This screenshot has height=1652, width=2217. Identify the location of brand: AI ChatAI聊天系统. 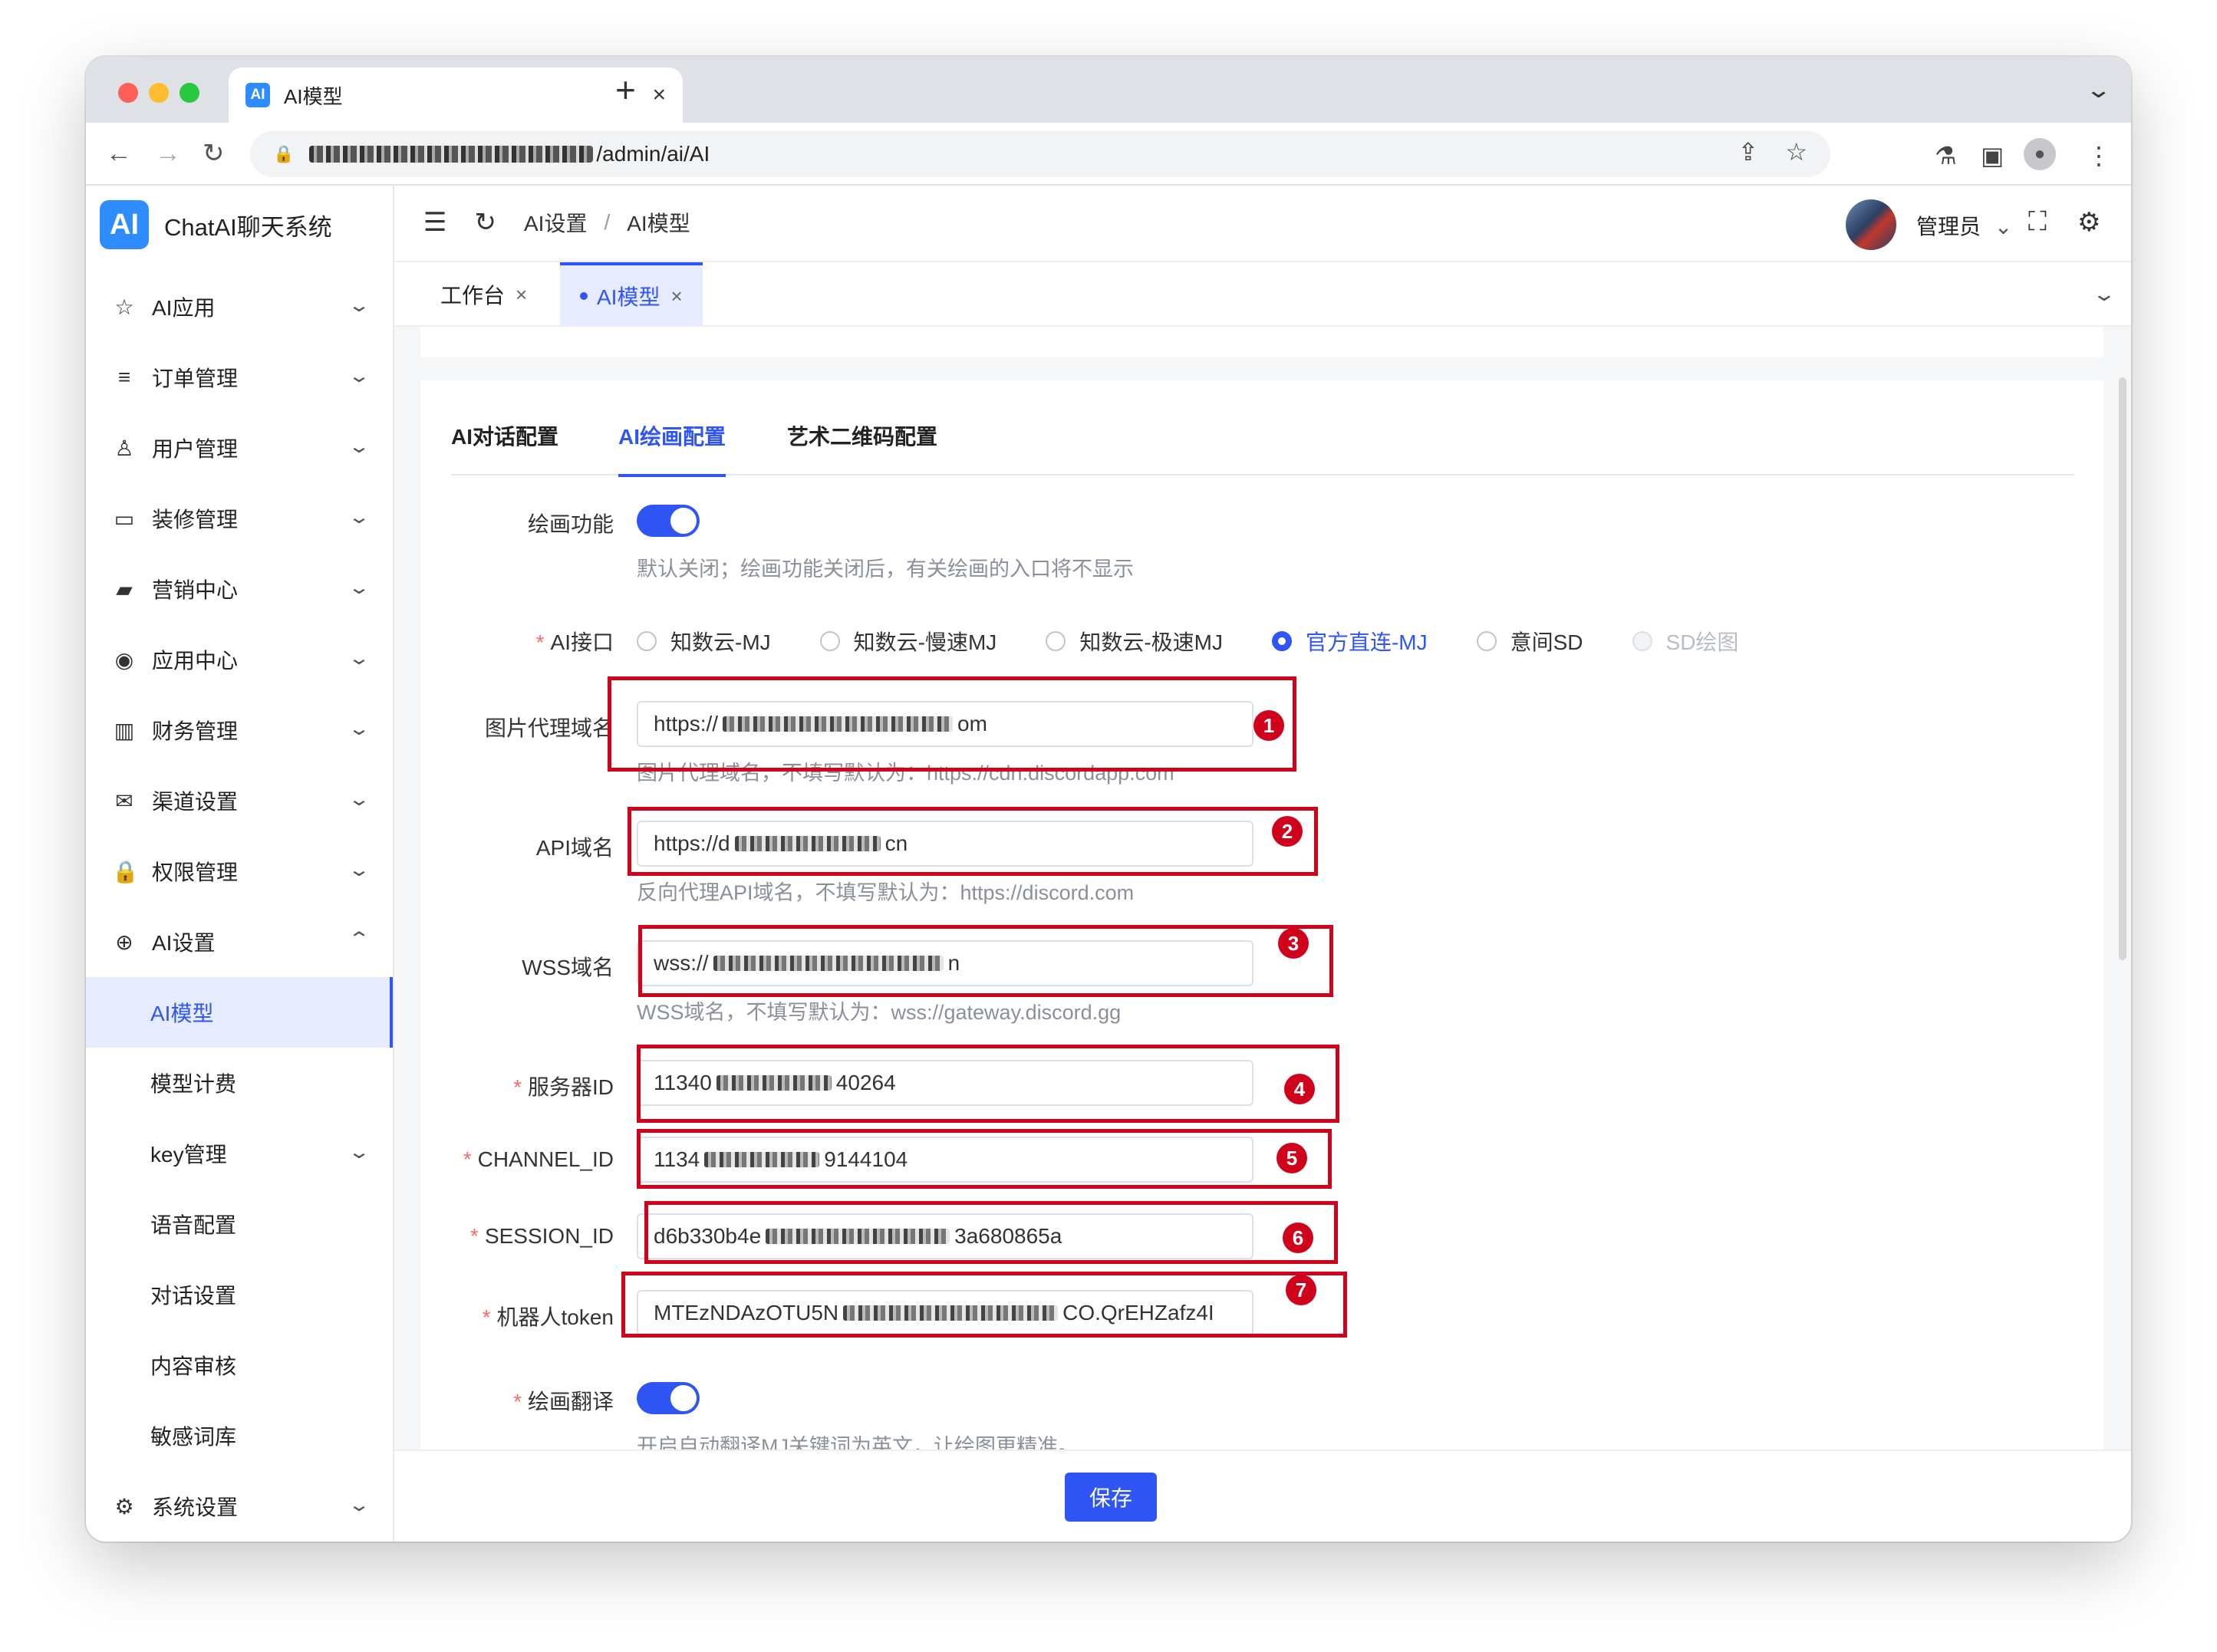
(239, 225).